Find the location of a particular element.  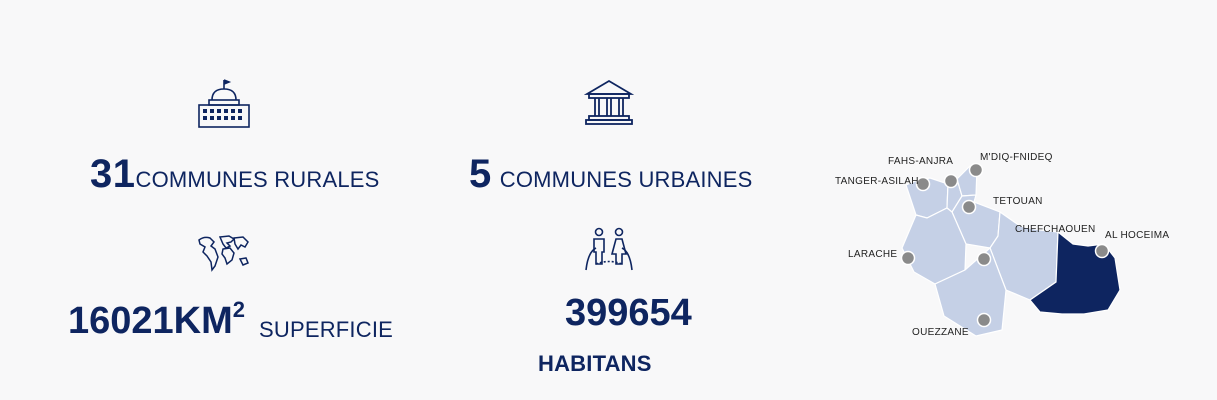

rural-communes-stat: 31COMMUNES RURALES is located at coordinates (235, 174).